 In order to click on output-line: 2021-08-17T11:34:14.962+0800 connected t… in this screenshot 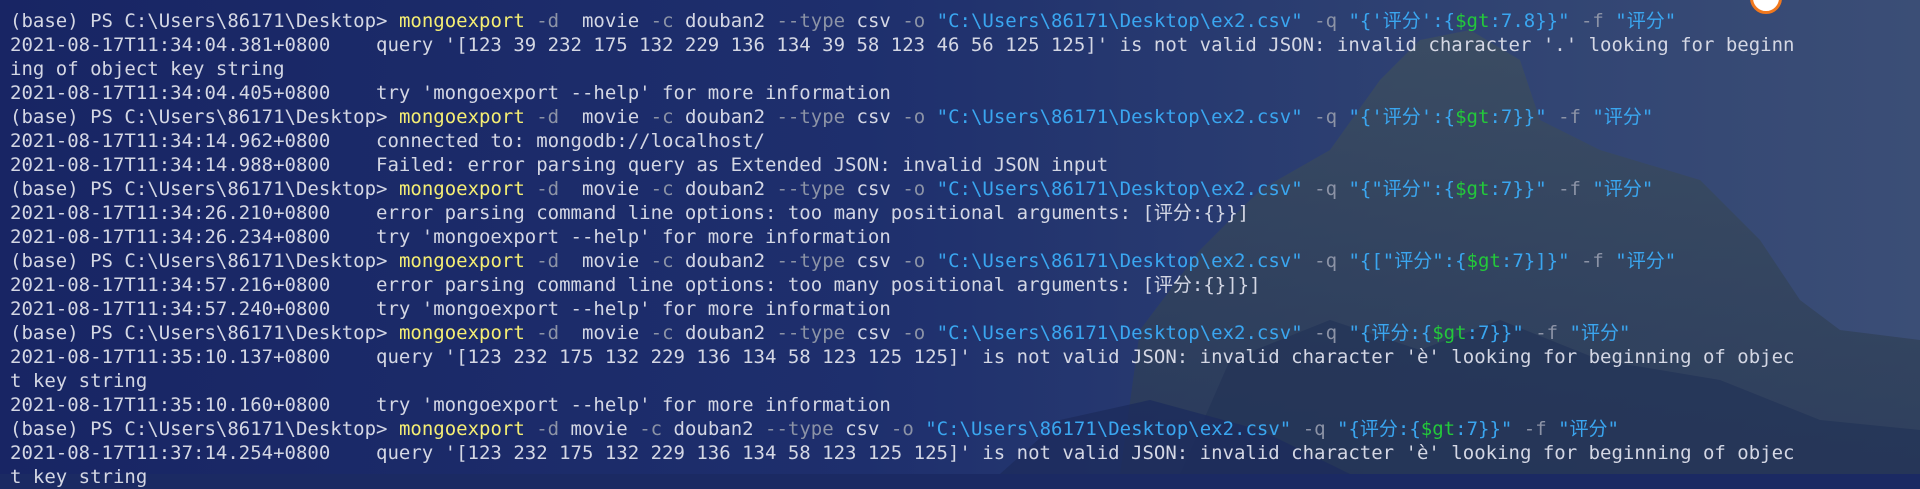, I will do `click(387, 141)`.